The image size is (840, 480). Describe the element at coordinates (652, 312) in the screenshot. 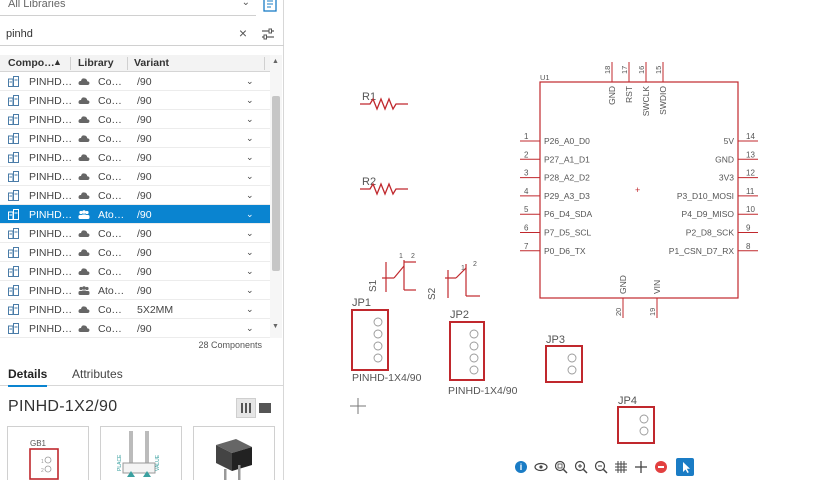

I see `mcu-pin-number: 19` at that location.